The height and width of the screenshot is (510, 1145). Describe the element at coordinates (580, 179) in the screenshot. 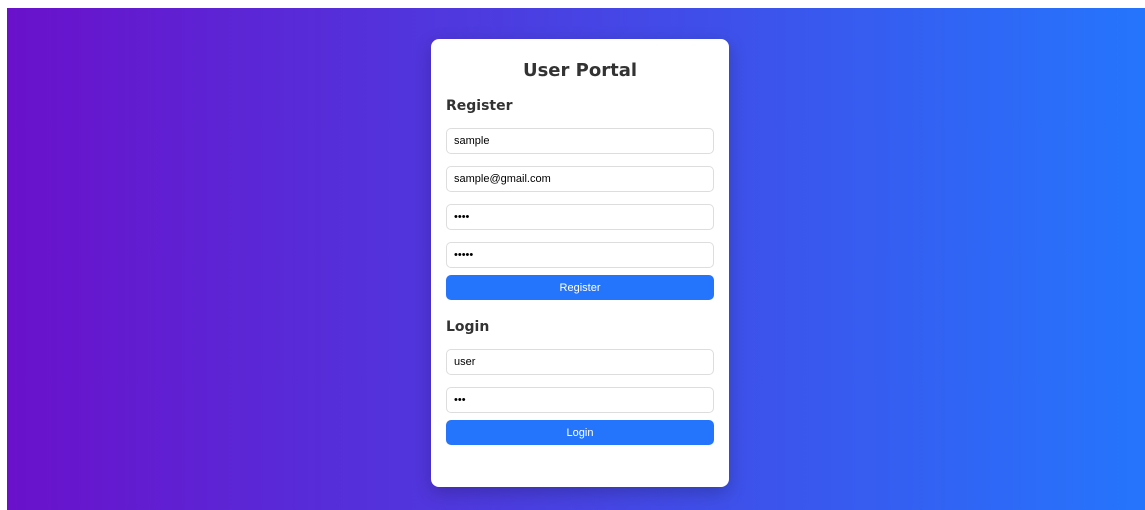

I see `register-email-input` at that location.